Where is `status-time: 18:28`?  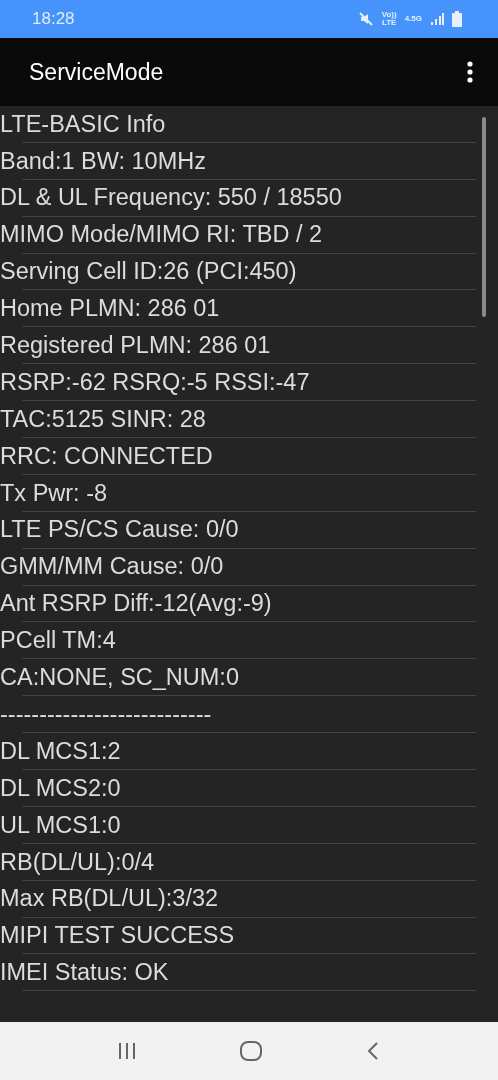 status-time: 18:28 is located at coordinates (53, 19).